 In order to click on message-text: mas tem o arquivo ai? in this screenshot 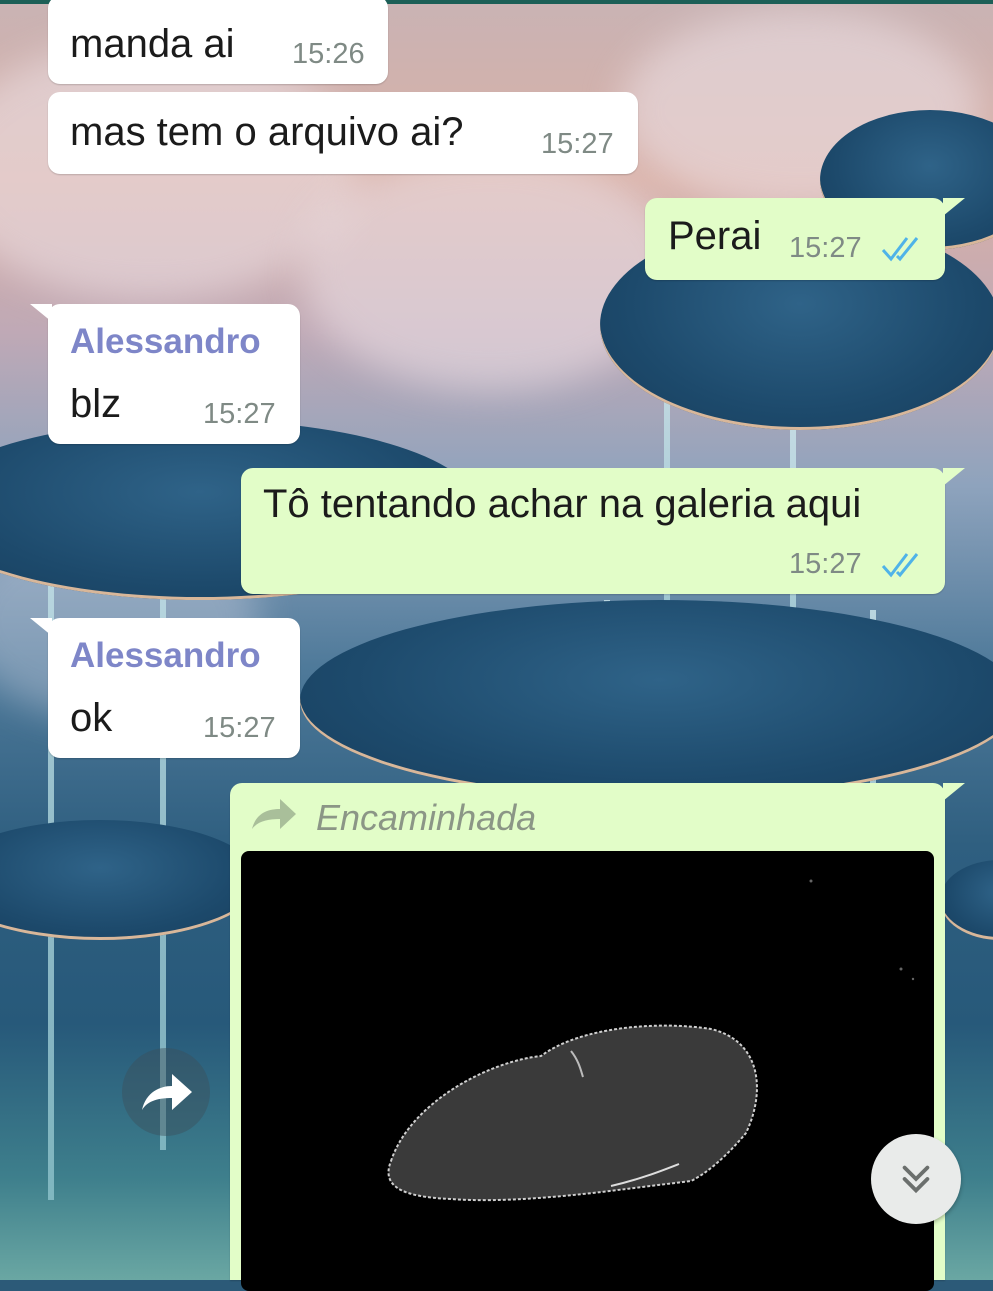, I will do `click(267, 132)`.